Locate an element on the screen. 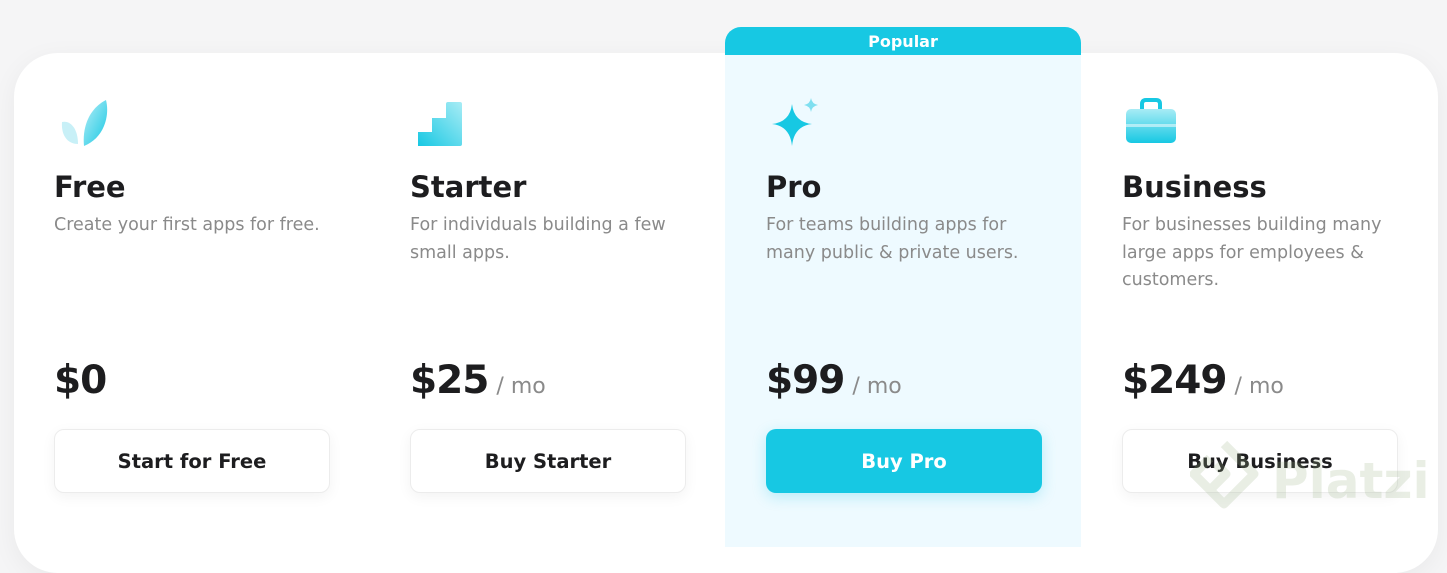 Image resolution: width=1447 pixels, height=573 pixels. start-for-free-button: Start for Free is located at coordinates (192, 461).